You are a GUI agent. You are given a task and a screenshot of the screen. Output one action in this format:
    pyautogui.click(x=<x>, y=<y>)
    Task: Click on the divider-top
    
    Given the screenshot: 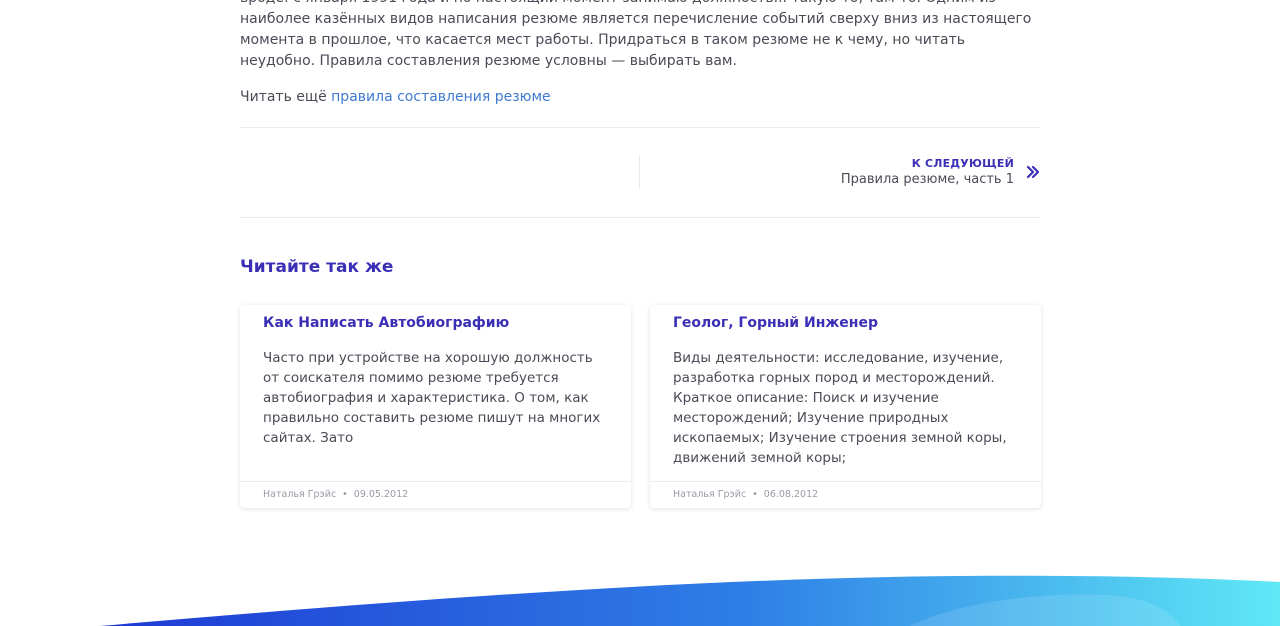 What is the action you would take?
    pyautogui.click(x=640, y=127)
    